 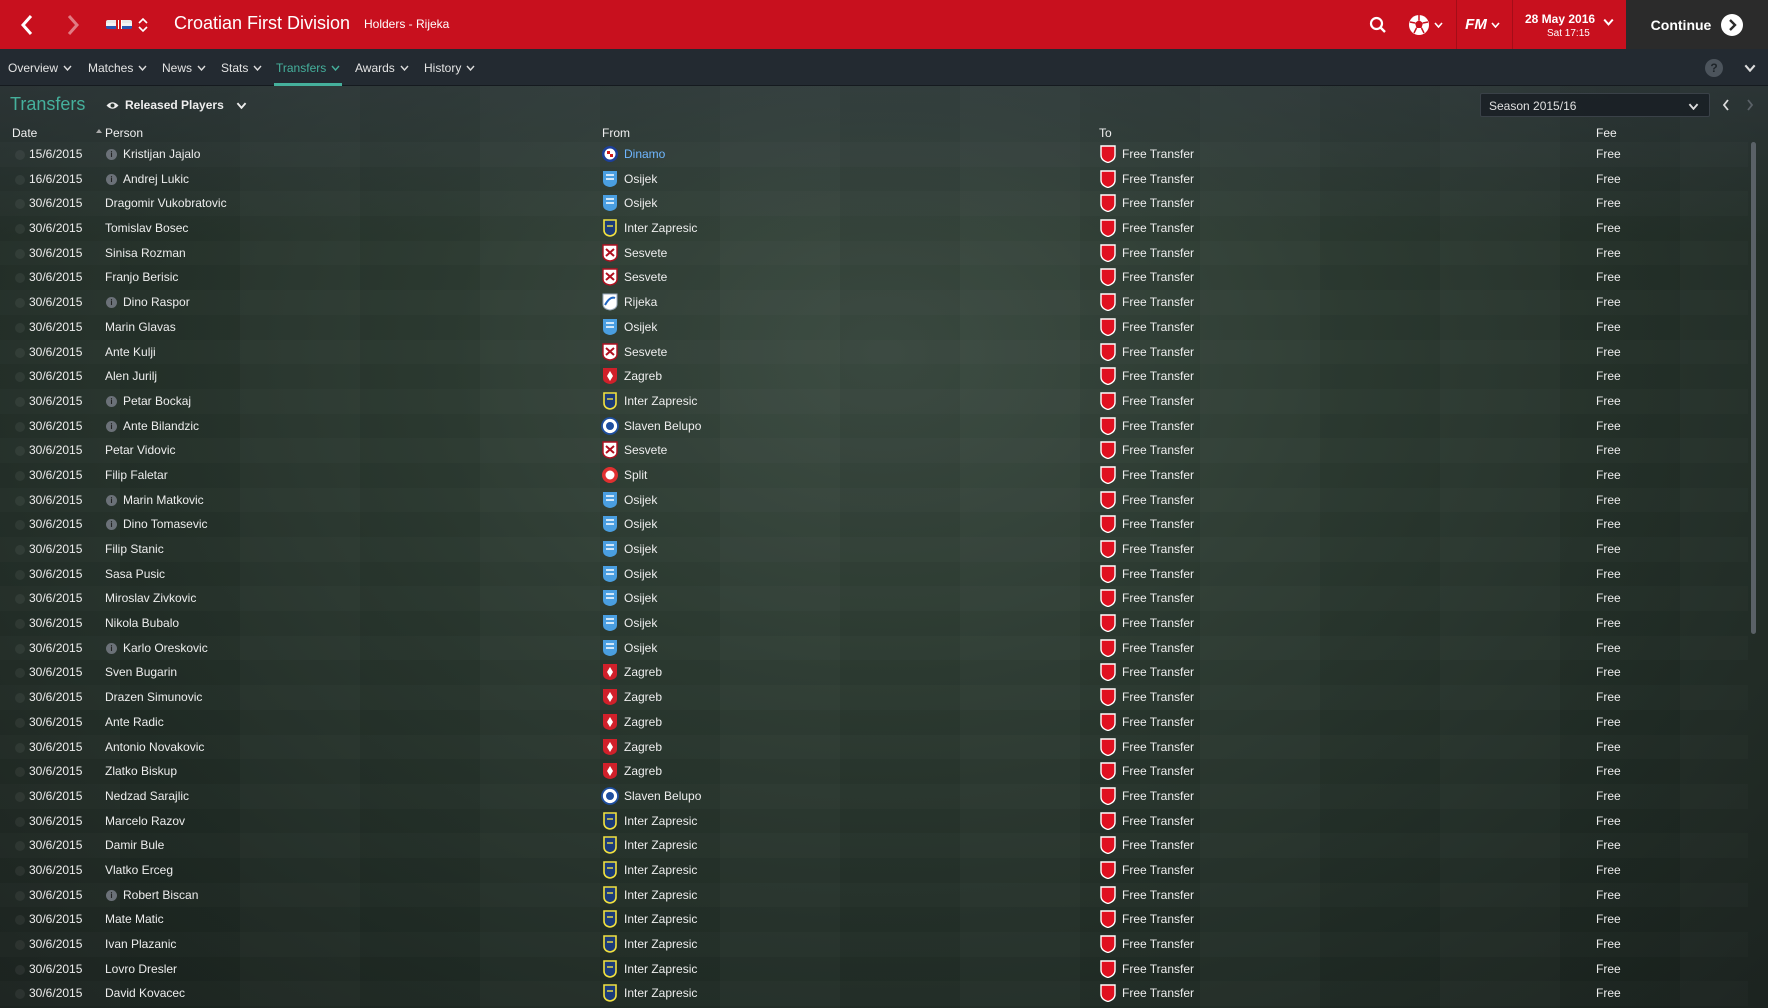 What do you see at coordinates (1606, 133) in the screenshot?
I see `header-fee: Fee` at bounding box center [1606, 133].